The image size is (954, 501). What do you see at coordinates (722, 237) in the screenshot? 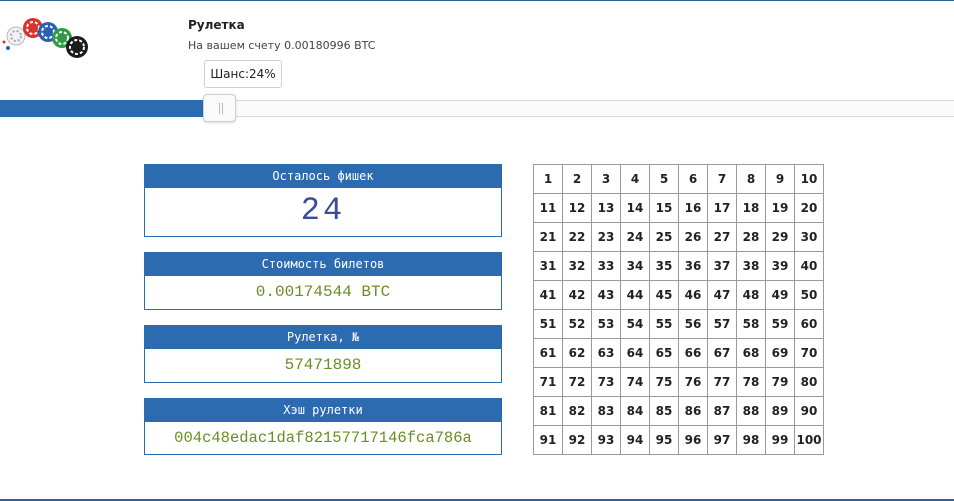
I see `number-cell: 27` at bounding box center [722, 237].